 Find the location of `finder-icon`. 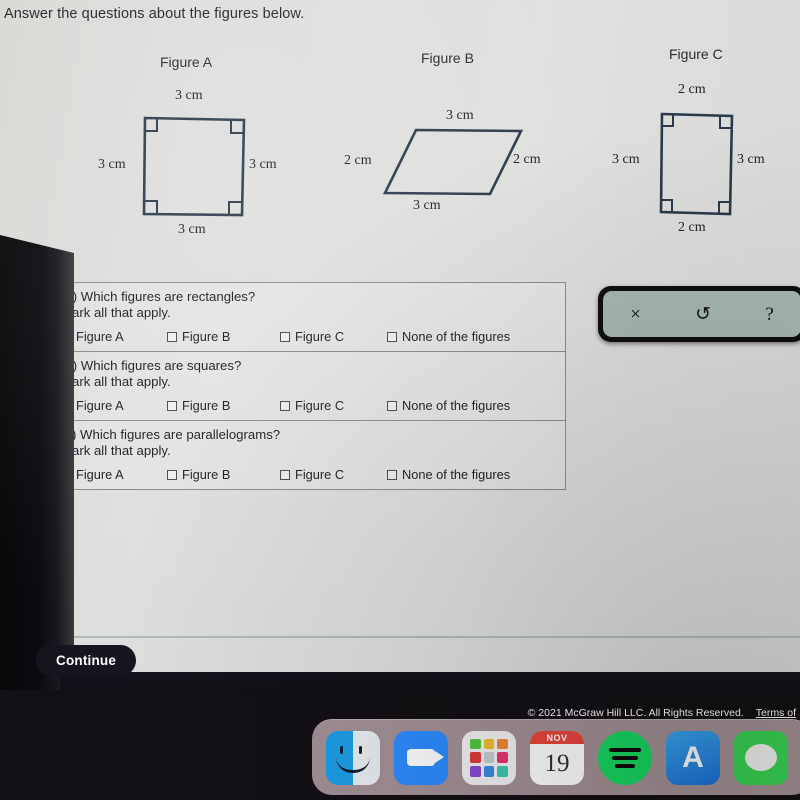

finder-icon is located at coordinates (353, 757).